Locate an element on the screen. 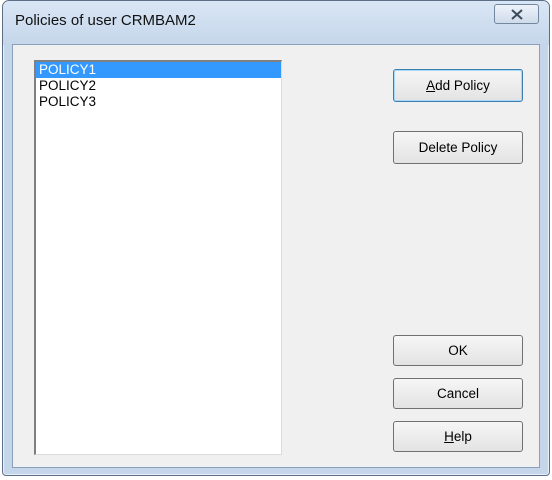  close-icon is located at coordinates (517, 14).